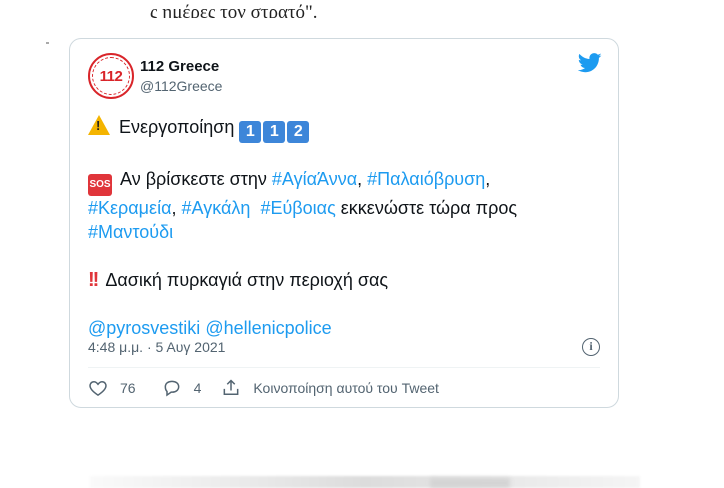 The width and height of the screenshot is (724, 488). Describe the element at coordinates (193, 179) in the screenshot. I see `location-text: Αν βρίσκεστε στην` at that location.